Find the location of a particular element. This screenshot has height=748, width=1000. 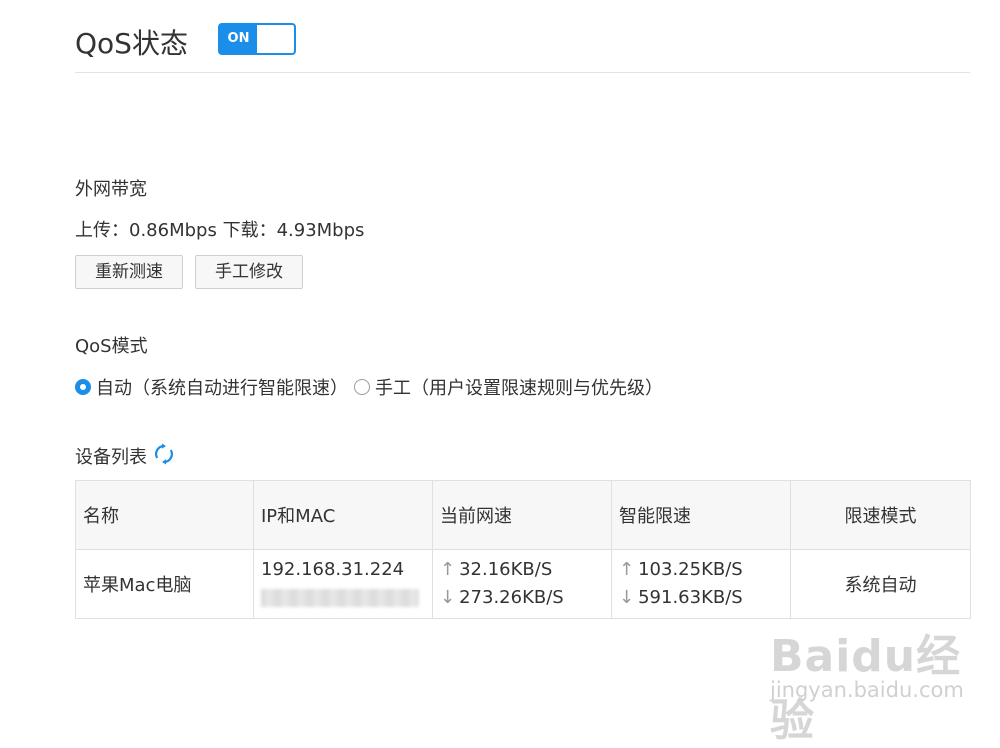

toggle-on-label: ON is located at coordinates (238, 39).